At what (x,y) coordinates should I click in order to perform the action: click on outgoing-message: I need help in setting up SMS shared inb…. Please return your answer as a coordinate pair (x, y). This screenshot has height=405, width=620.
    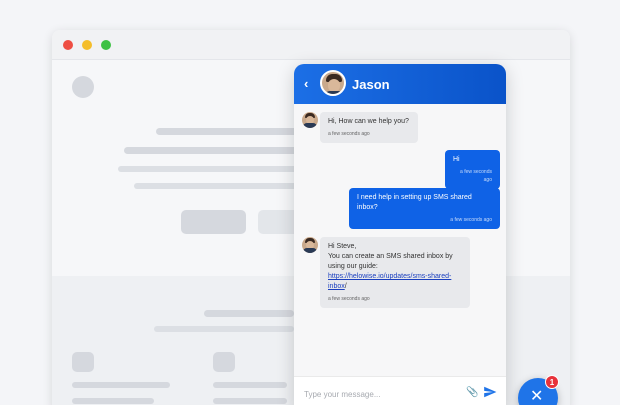
    Looking at the image, I should click on (424, 208).